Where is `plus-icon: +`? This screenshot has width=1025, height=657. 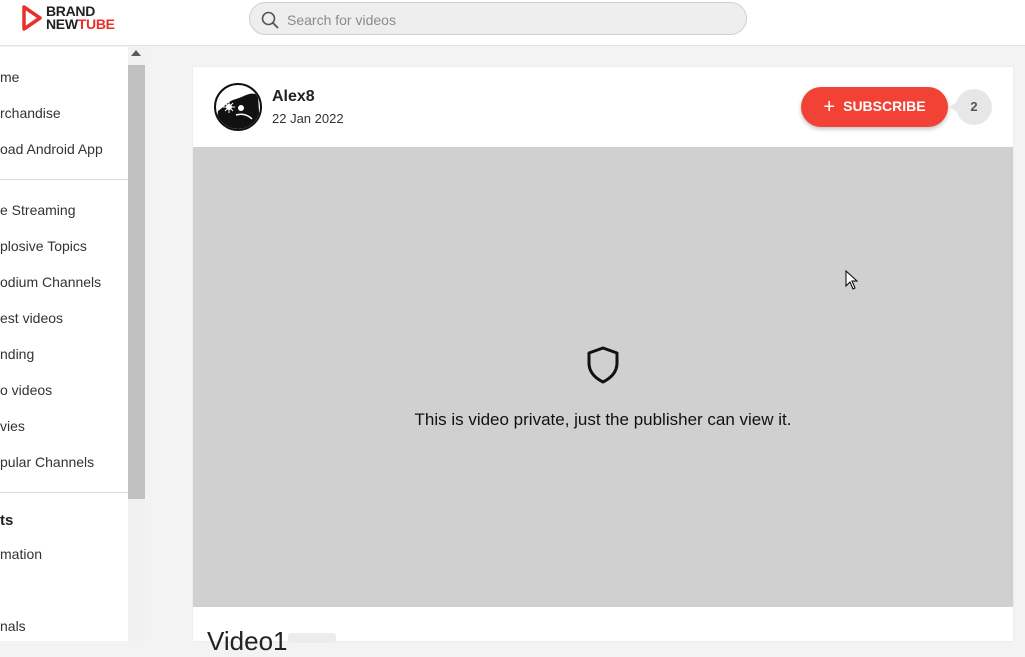 plus-icon: + is located at coordinates (829, 106).